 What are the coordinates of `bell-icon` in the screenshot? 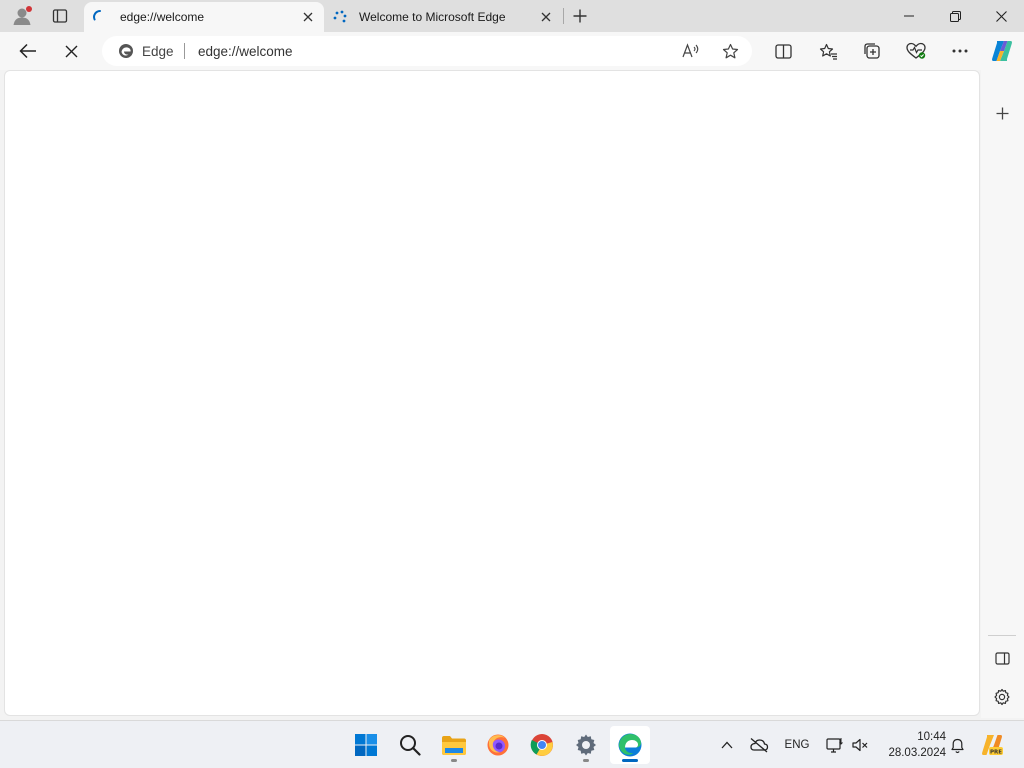 It's located at (957, 745).